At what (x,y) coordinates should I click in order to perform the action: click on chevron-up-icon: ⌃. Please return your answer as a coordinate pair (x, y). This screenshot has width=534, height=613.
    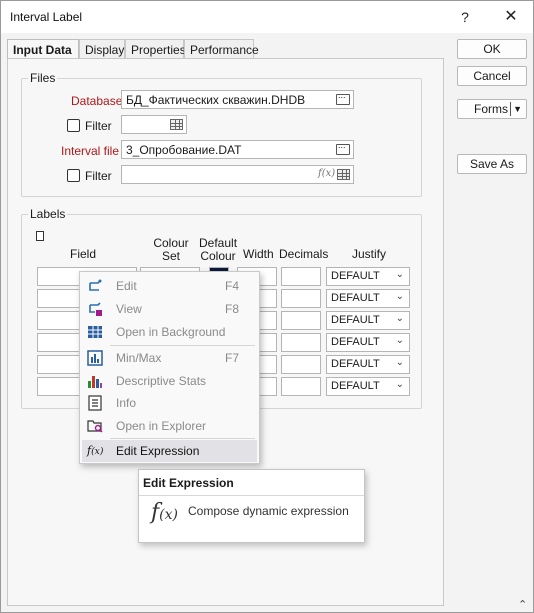
    Looking at the image, I should click on (522, 604).